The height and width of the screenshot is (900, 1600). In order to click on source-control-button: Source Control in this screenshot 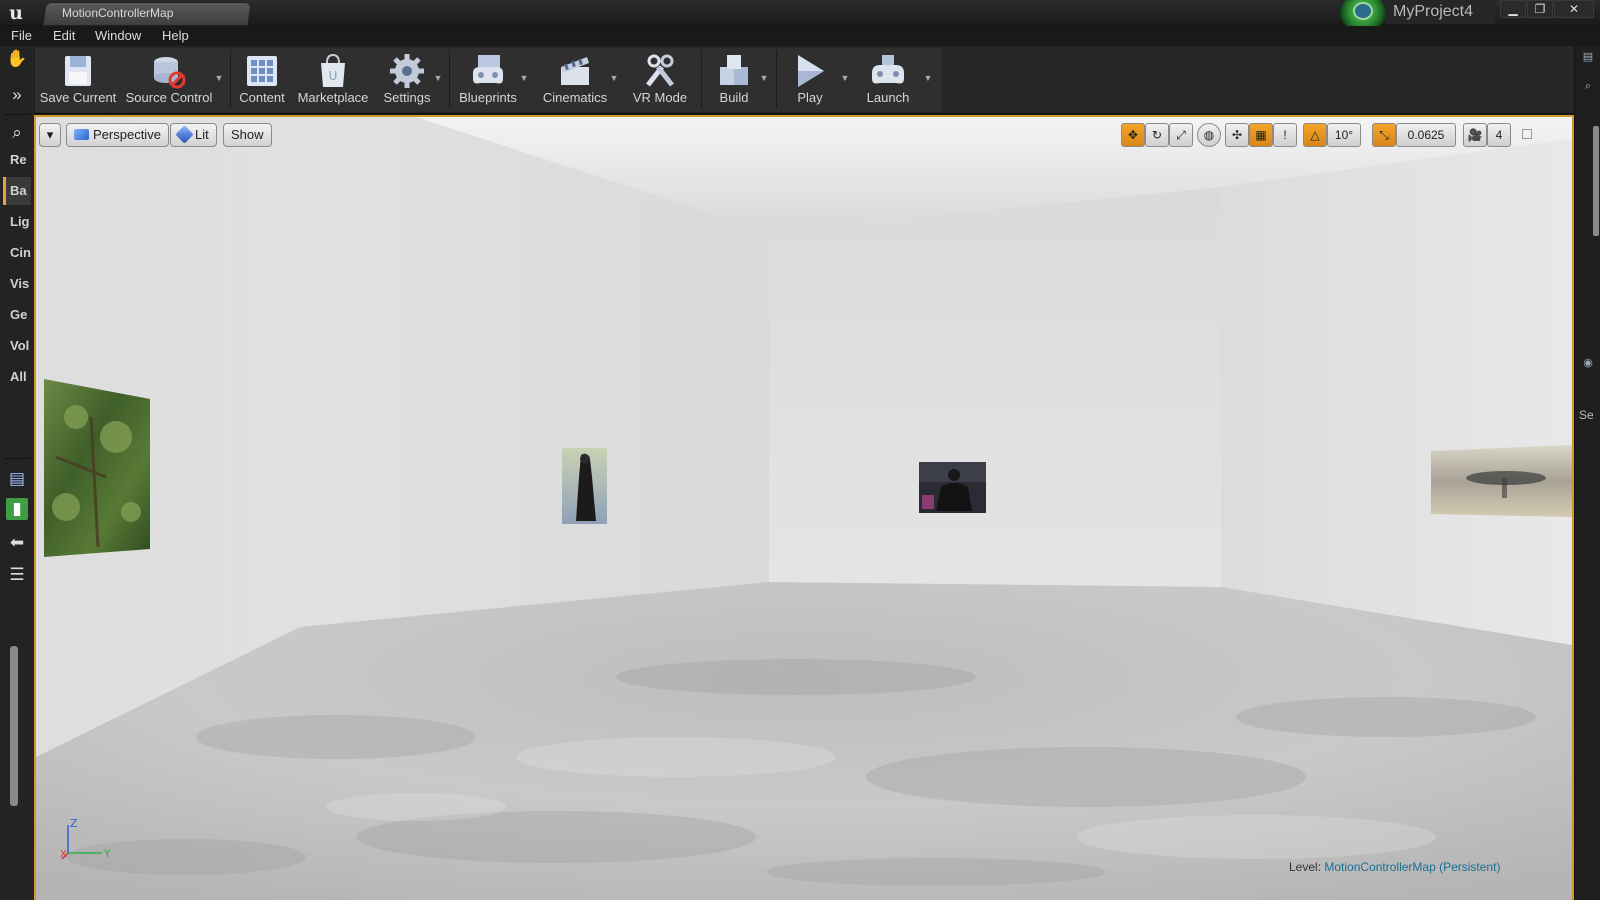, I will do `click(169, 78)`.